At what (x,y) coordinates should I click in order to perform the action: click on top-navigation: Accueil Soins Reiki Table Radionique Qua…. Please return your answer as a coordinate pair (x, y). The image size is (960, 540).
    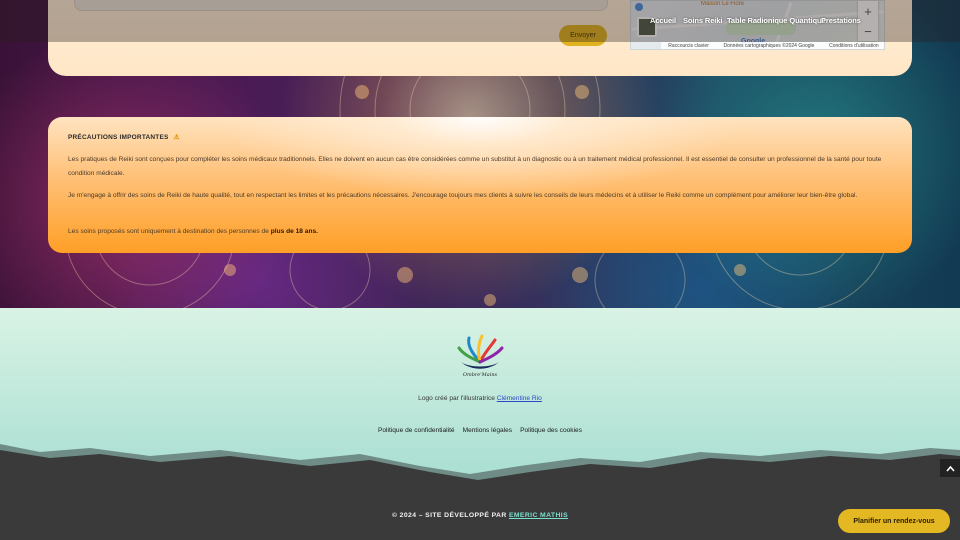
    Looking at the image, I should click on (480, 21).